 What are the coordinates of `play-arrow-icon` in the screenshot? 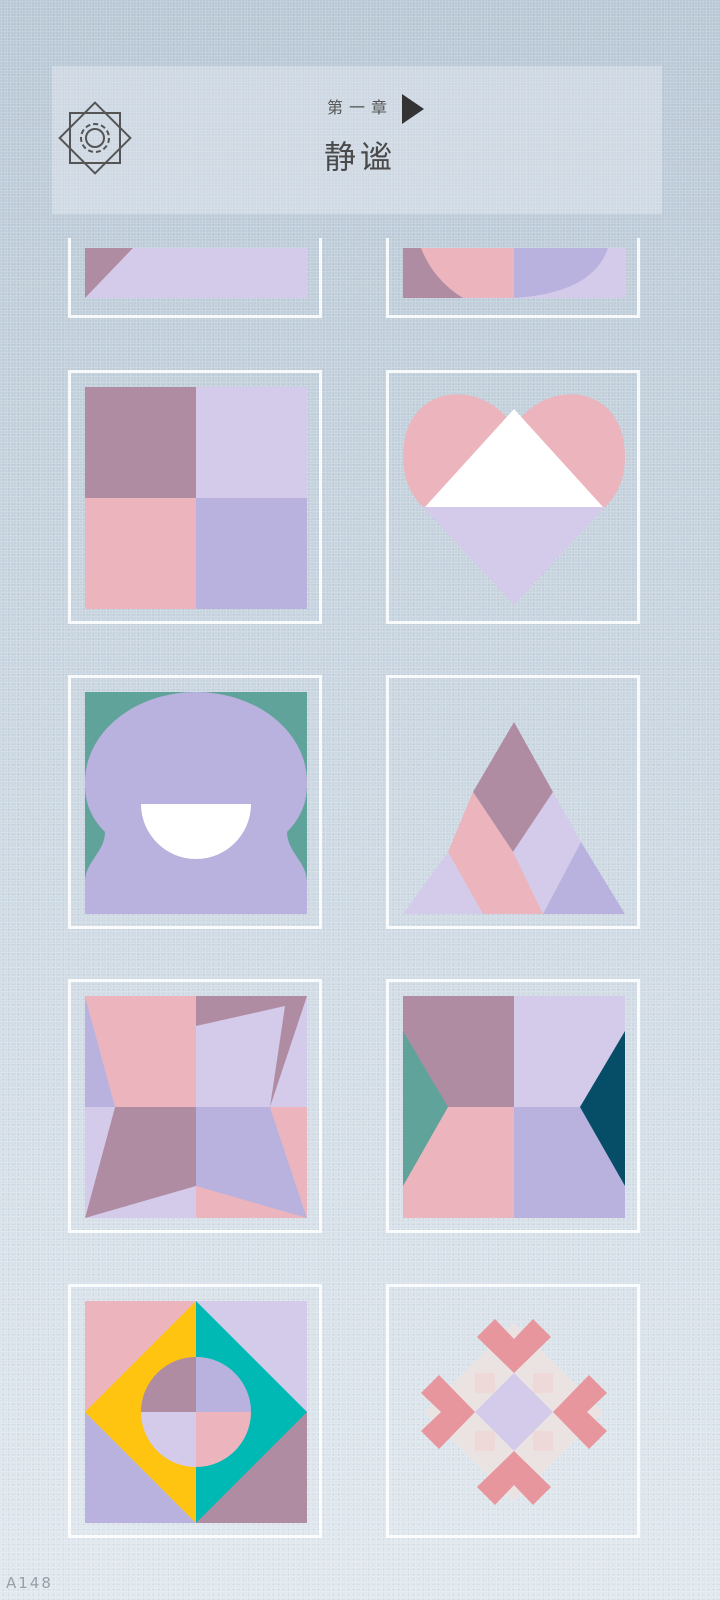 It's located at (413, 109).